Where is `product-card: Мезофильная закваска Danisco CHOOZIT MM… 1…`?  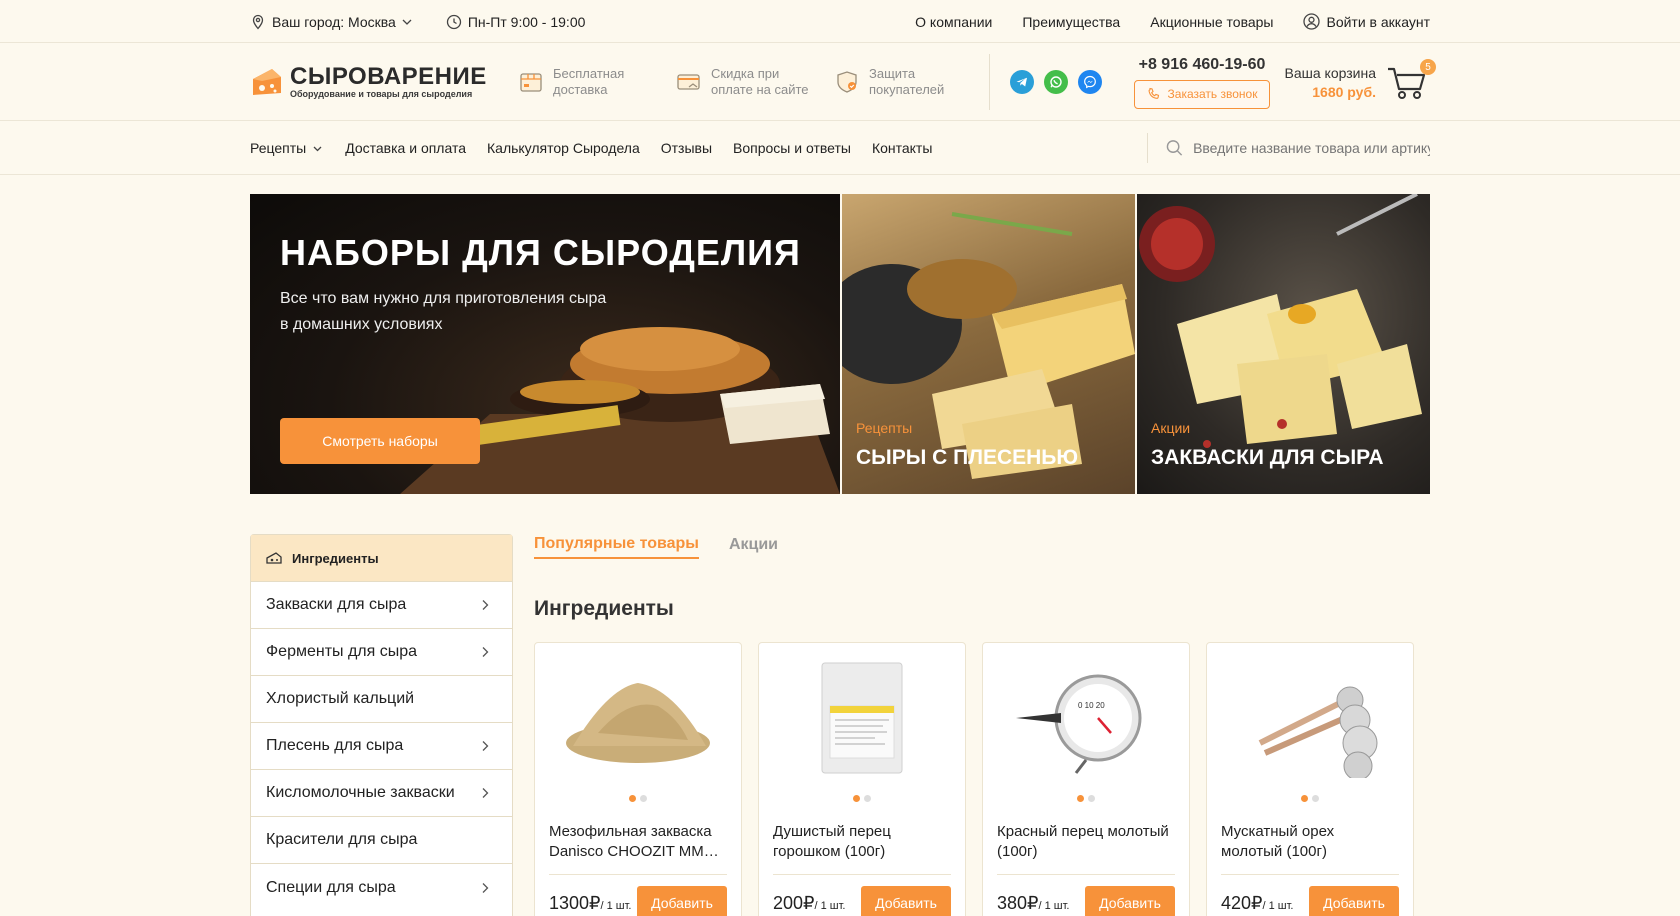 product-card: Мезофильная закваска Danisco CHOOZIT MM… 1… is located at coordinates (638, 779).